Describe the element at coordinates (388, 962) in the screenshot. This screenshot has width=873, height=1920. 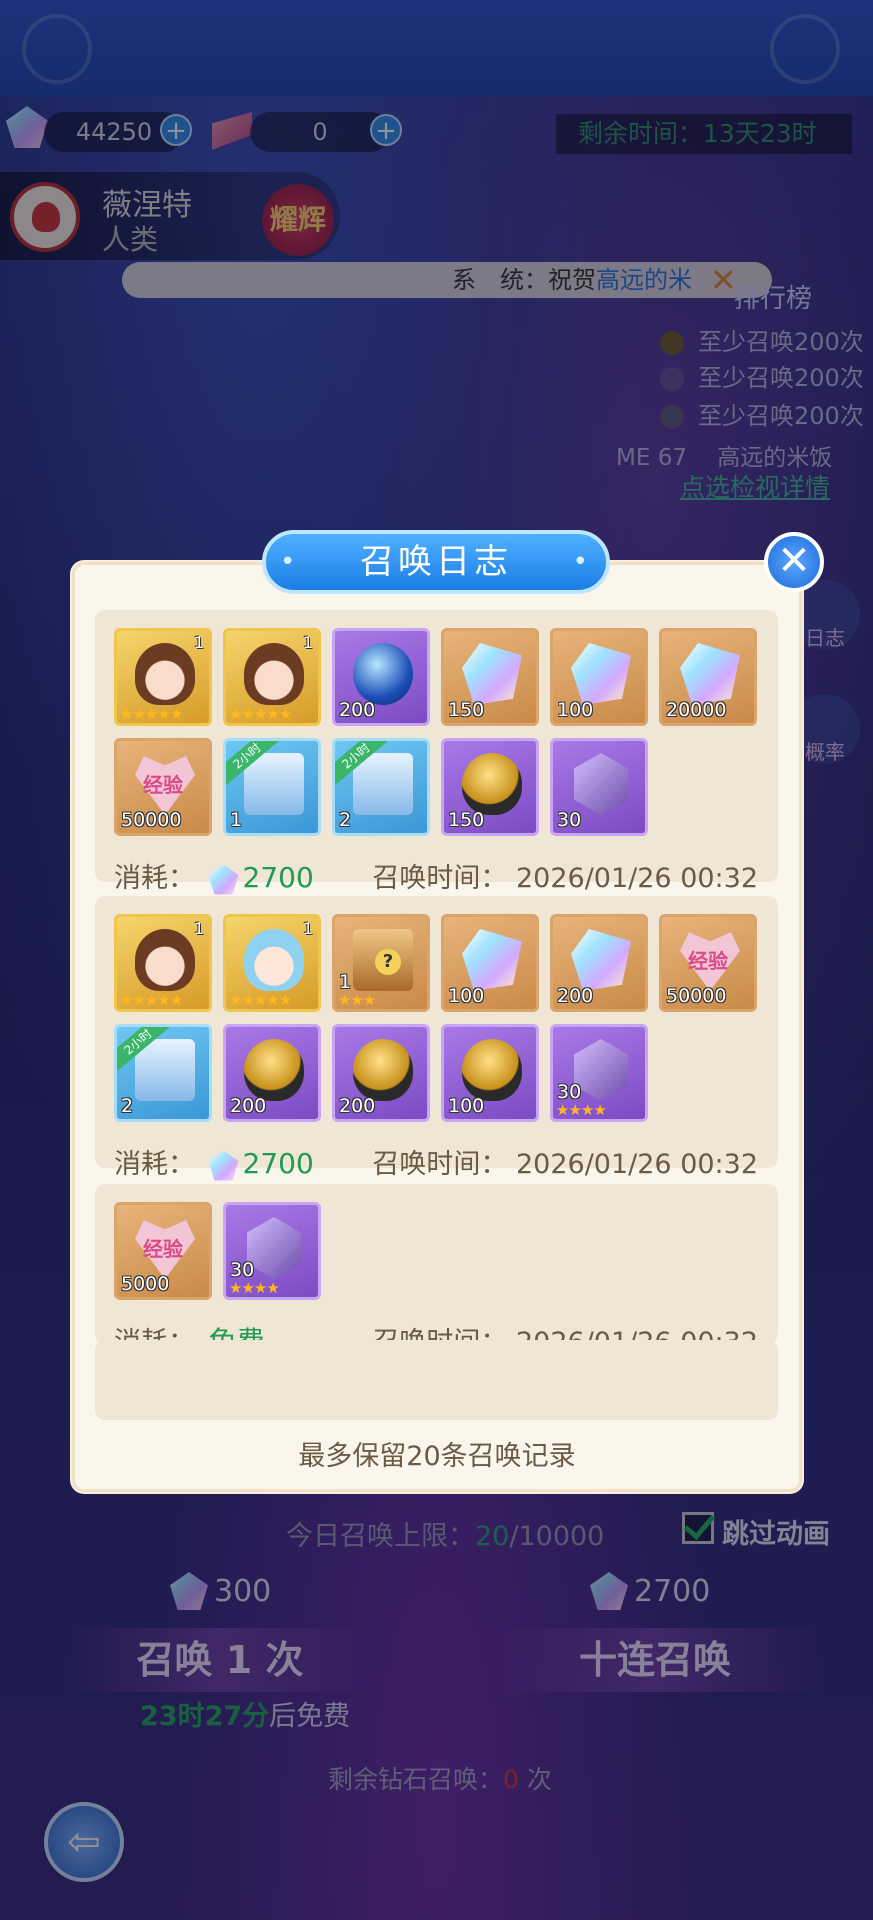
I see `question-mark-icon: ?` at that location.